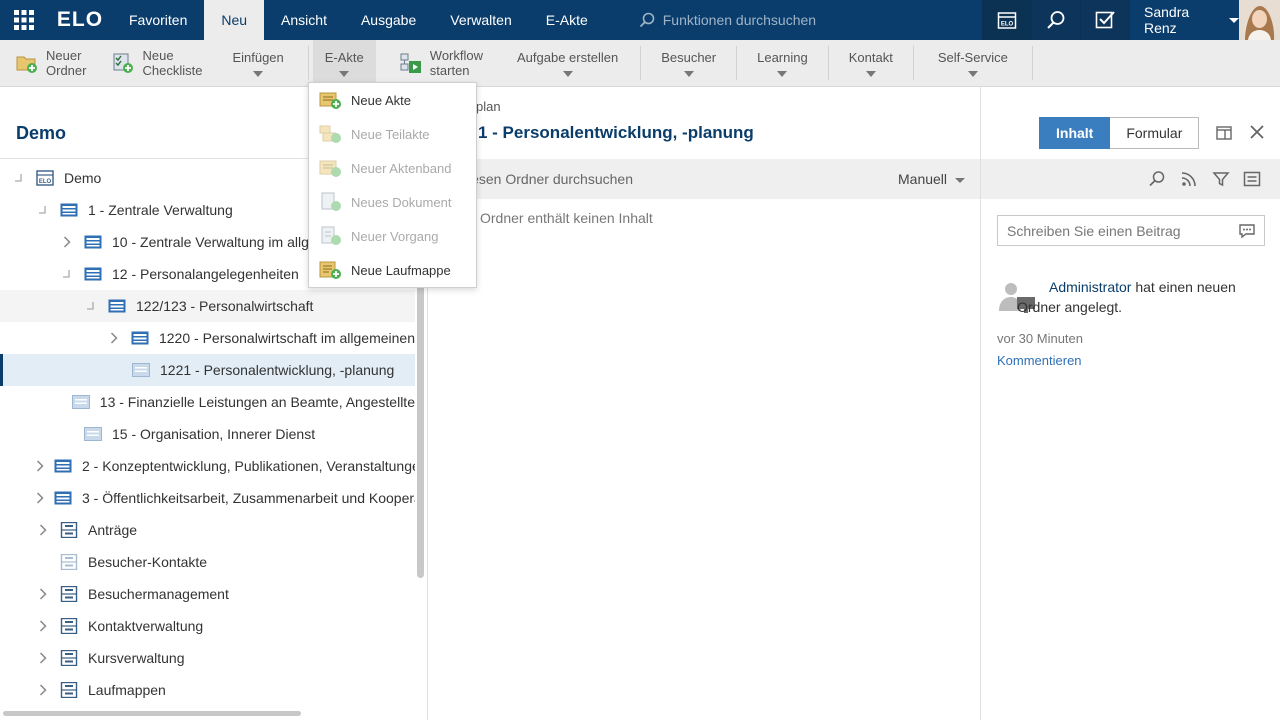  Describe the element at coordinates (381, 100) in the screenshot. I see `menu-label-new-file: Neue Akte` at that location.